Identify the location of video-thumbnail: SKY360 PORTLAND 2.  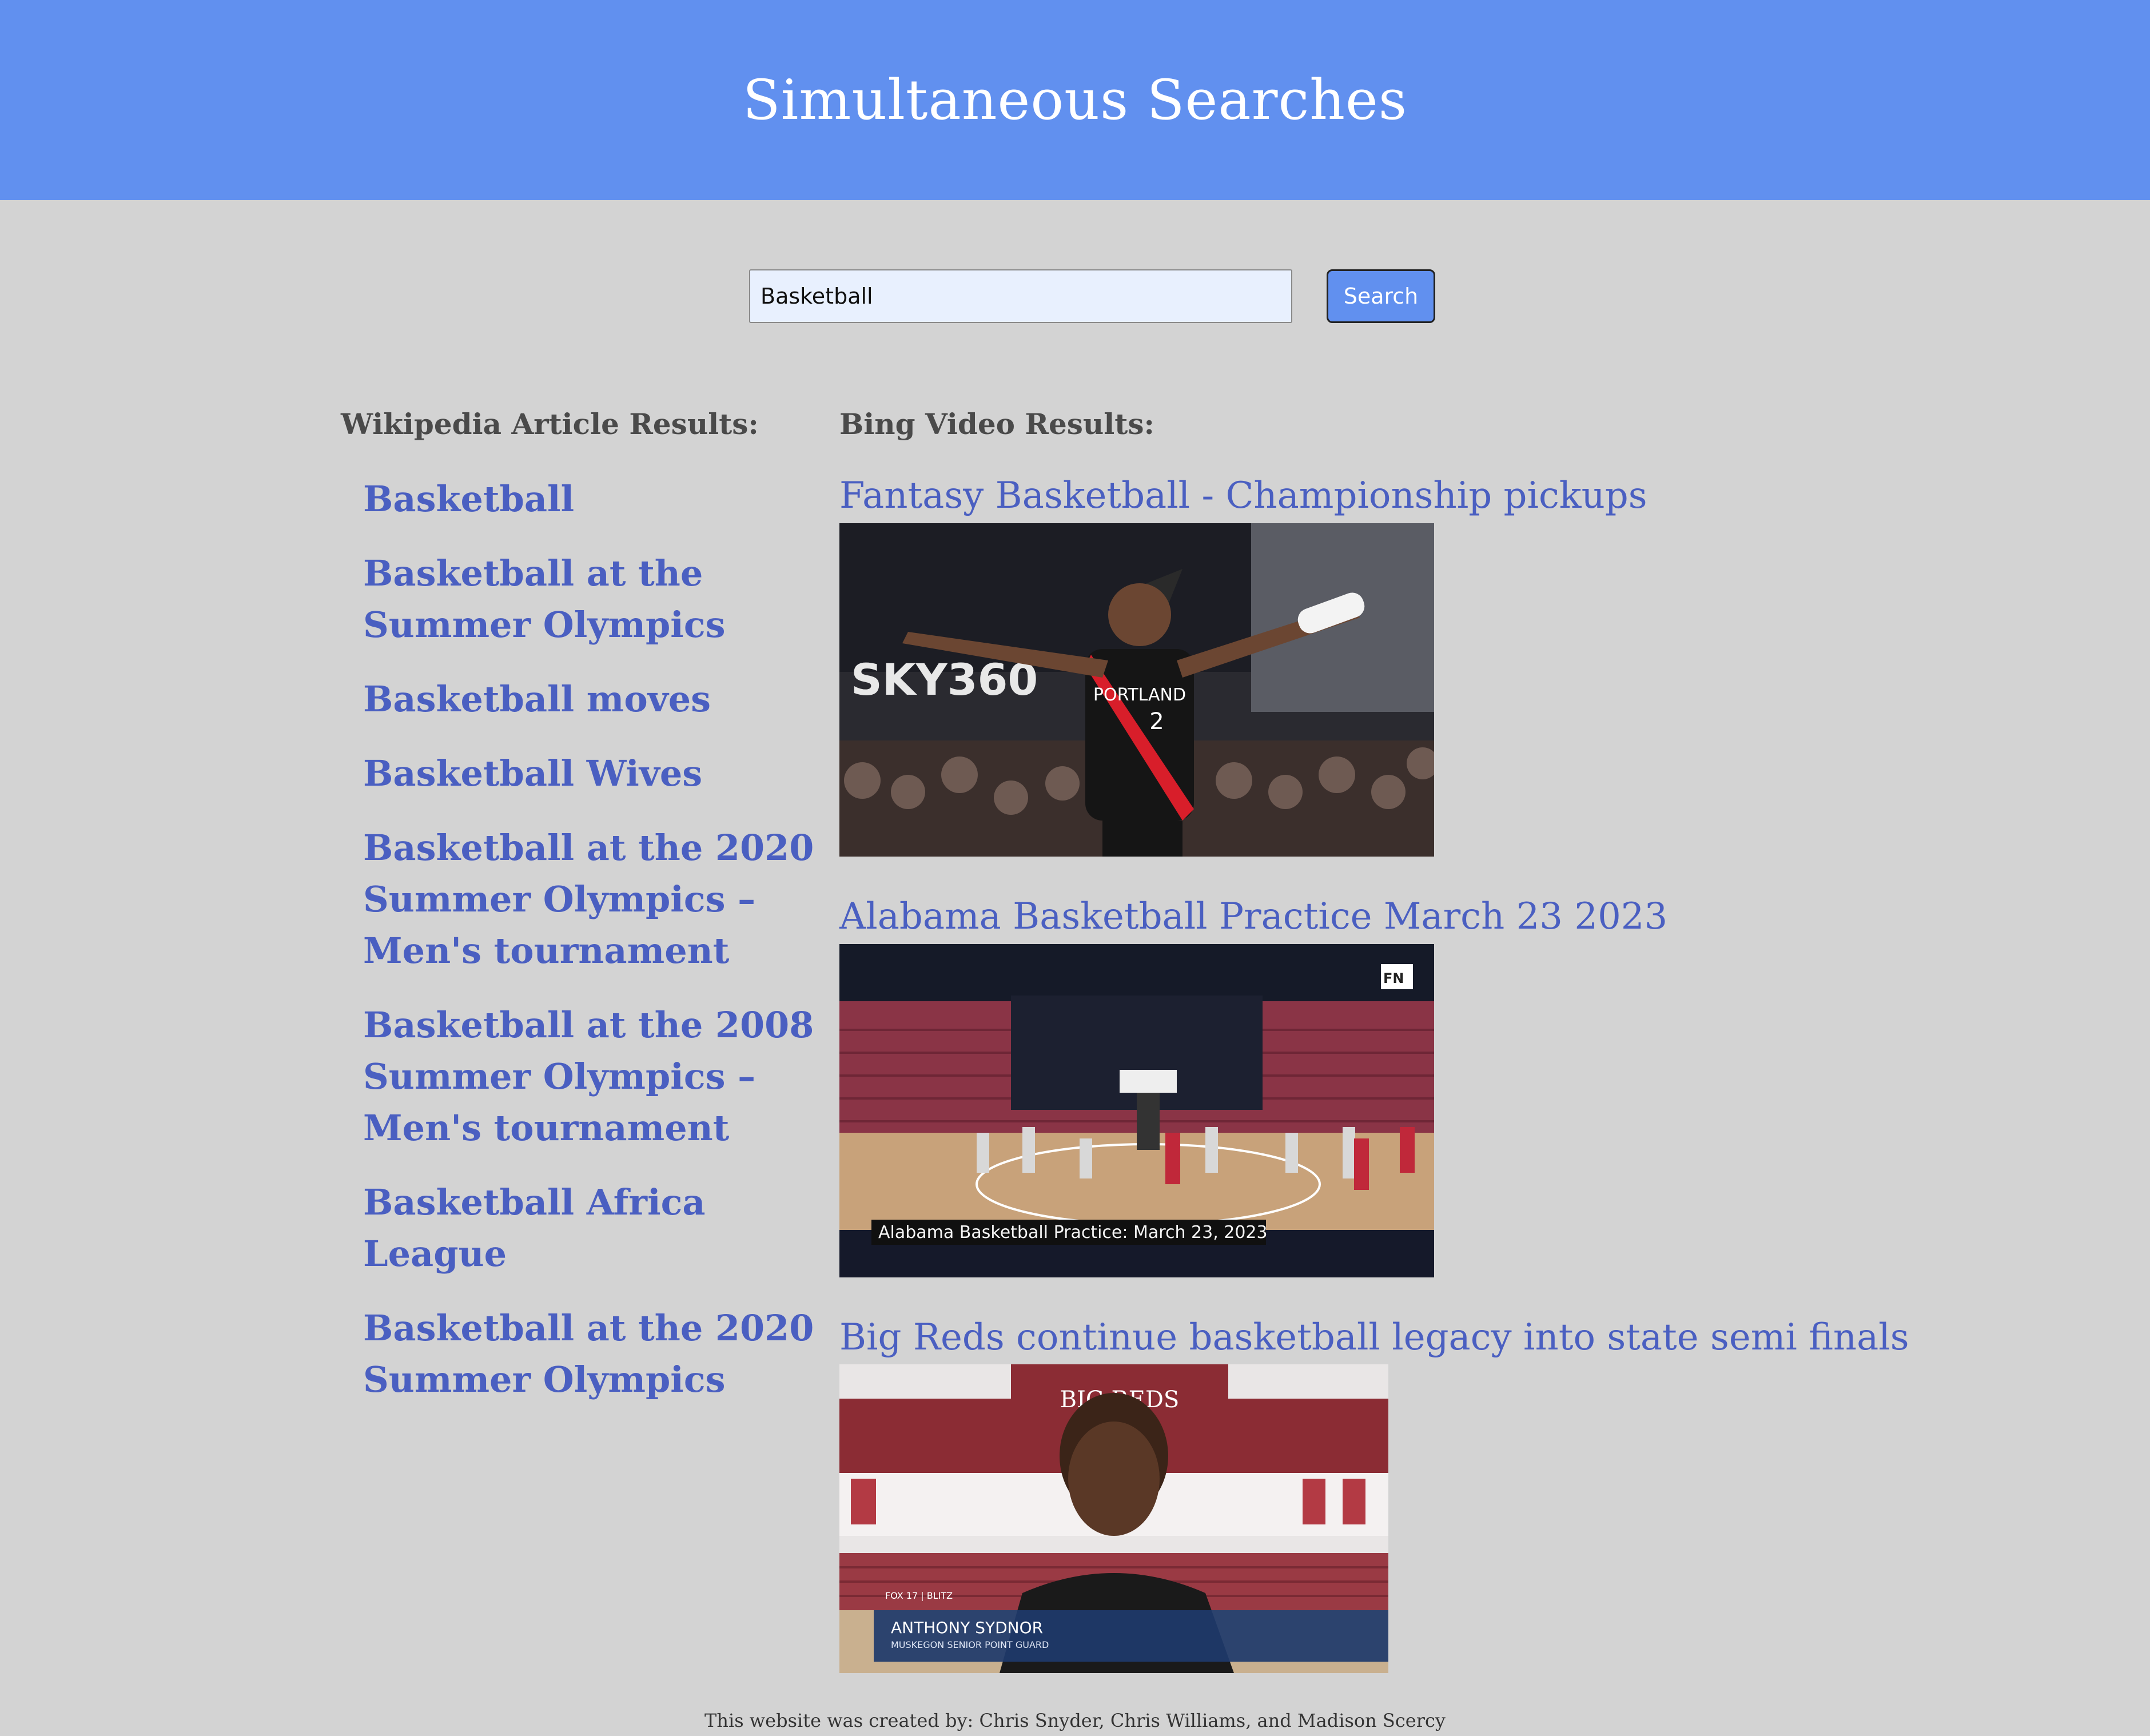
(1136, 690).